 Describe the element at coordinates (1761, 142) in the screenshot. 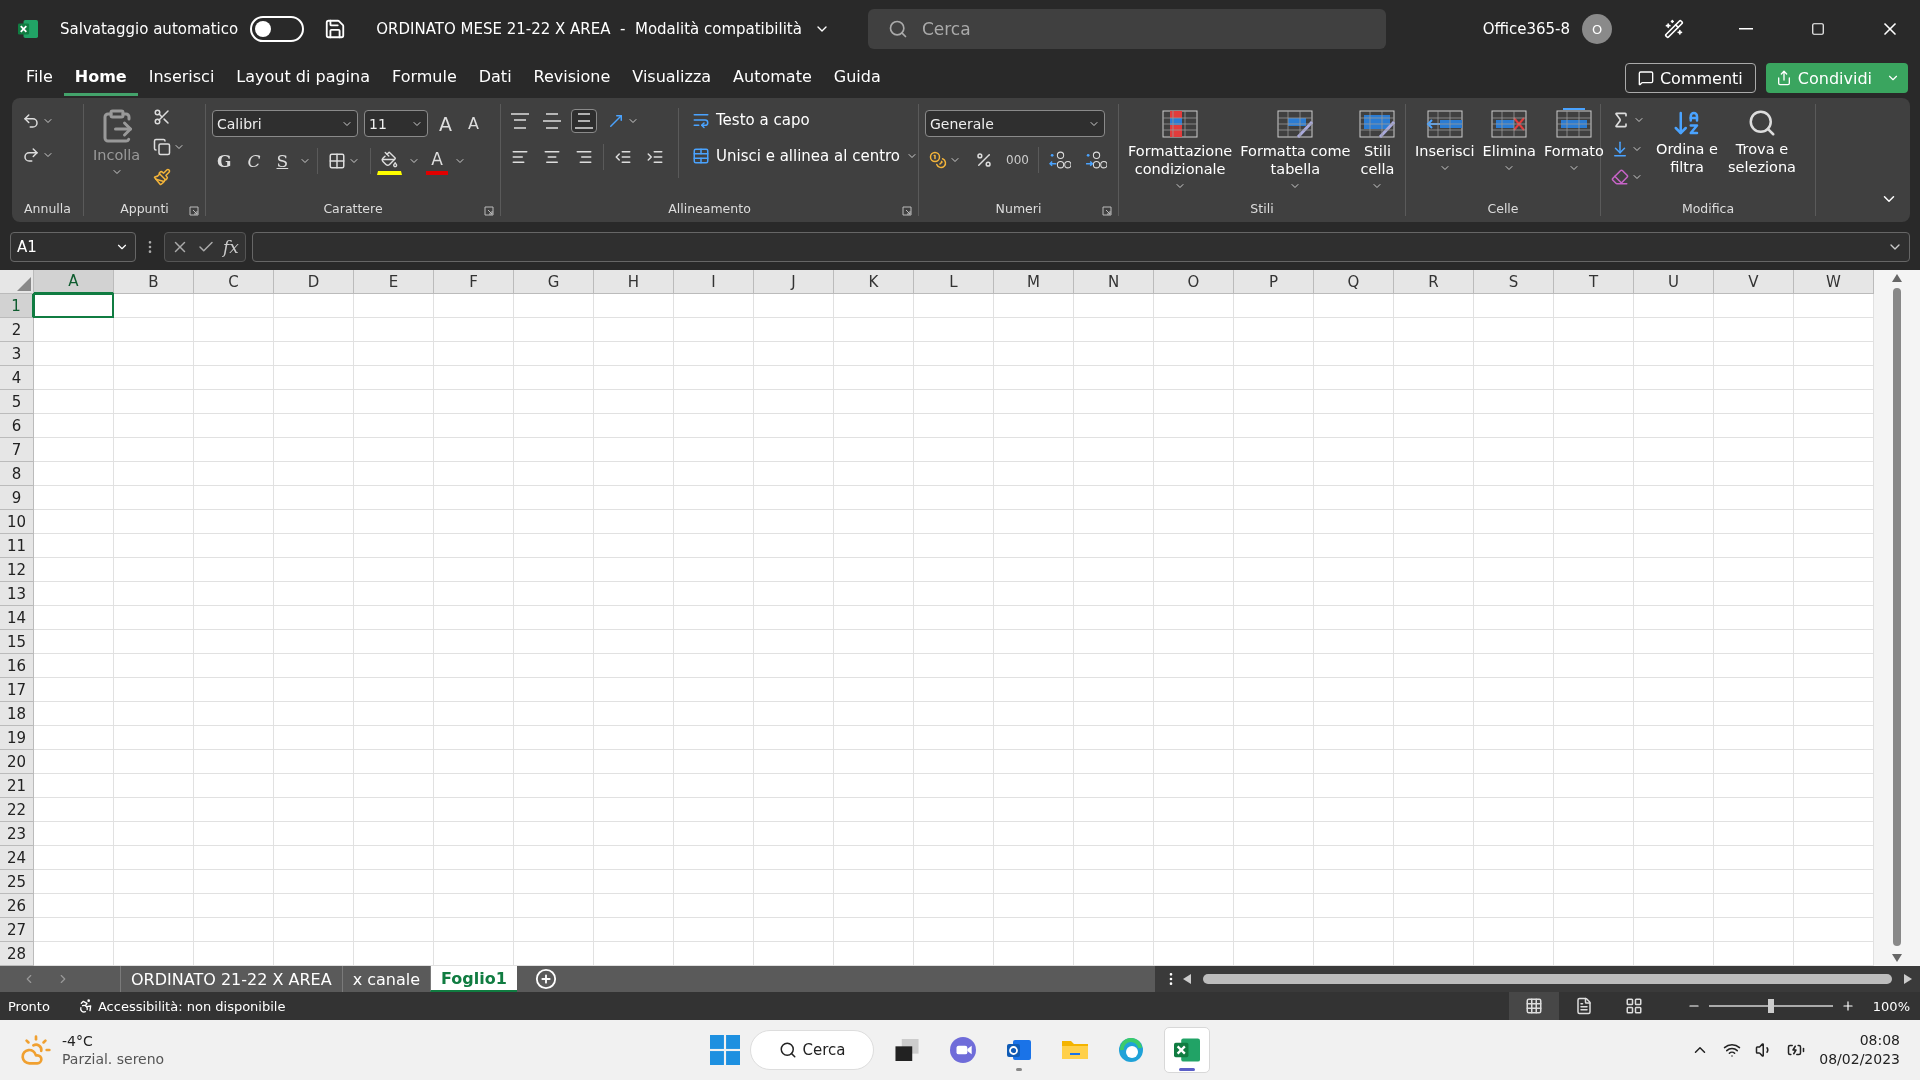

I see `find-button: Trova e seleziona` at that location.